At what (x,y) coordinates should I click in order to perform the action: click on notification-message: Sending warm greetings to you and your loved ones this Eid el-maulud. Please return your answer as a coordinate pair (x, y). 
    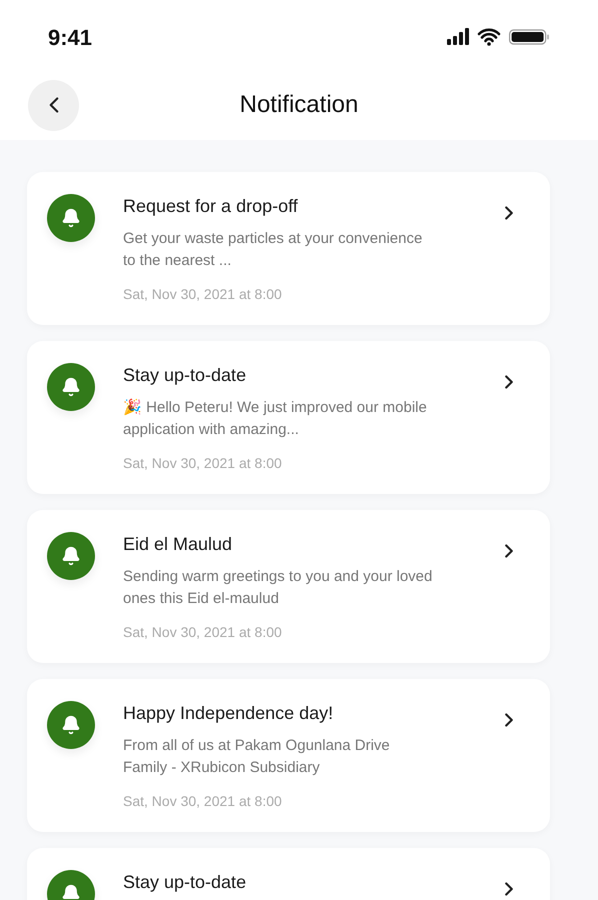
    Looking at the image, I should click on (278, 588).